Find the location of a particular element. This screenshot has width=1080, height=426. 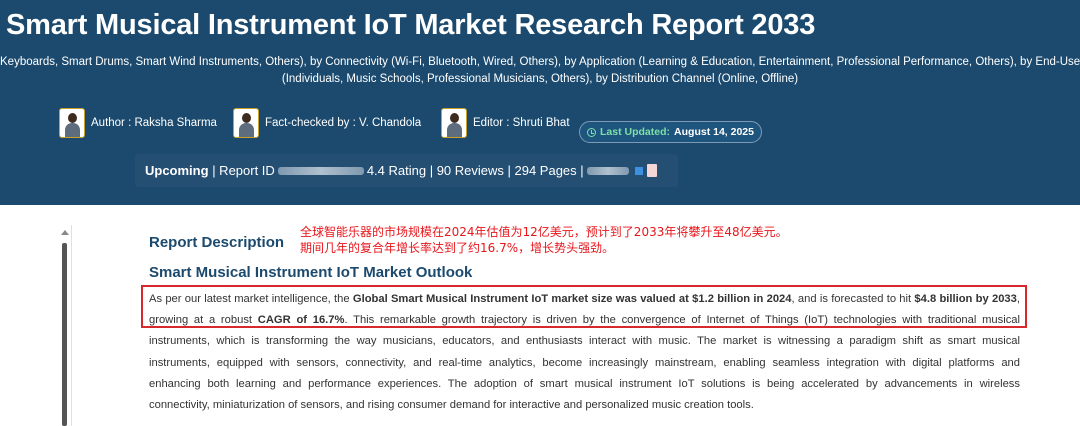

scrollbar-thumb is located at coordinates (64, 334).